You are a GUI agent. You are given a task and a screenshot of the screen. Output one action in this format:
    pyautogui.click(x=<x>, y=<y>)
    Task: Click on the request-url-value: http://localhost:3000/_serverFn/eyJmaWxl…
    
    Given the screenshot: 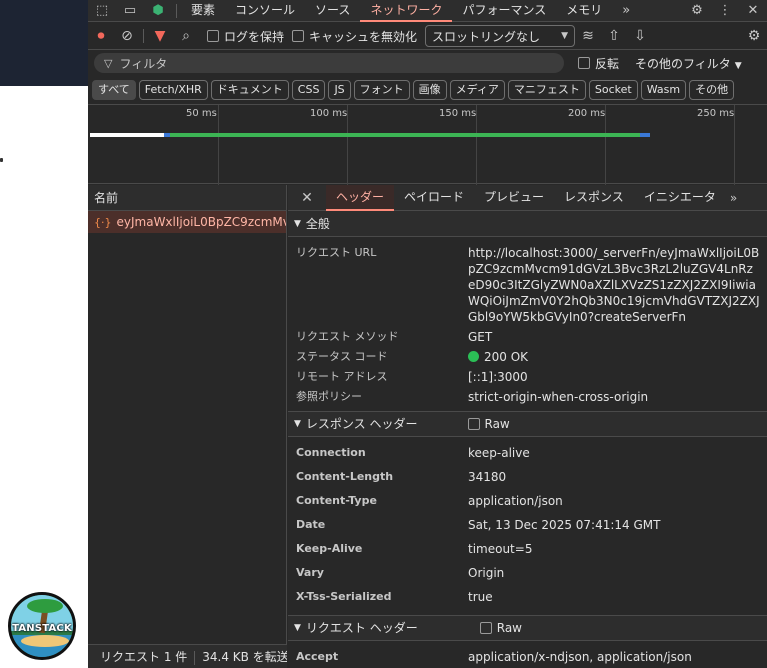 What is the action you would take?
    pyautogui.click(x=614, y=285)
    